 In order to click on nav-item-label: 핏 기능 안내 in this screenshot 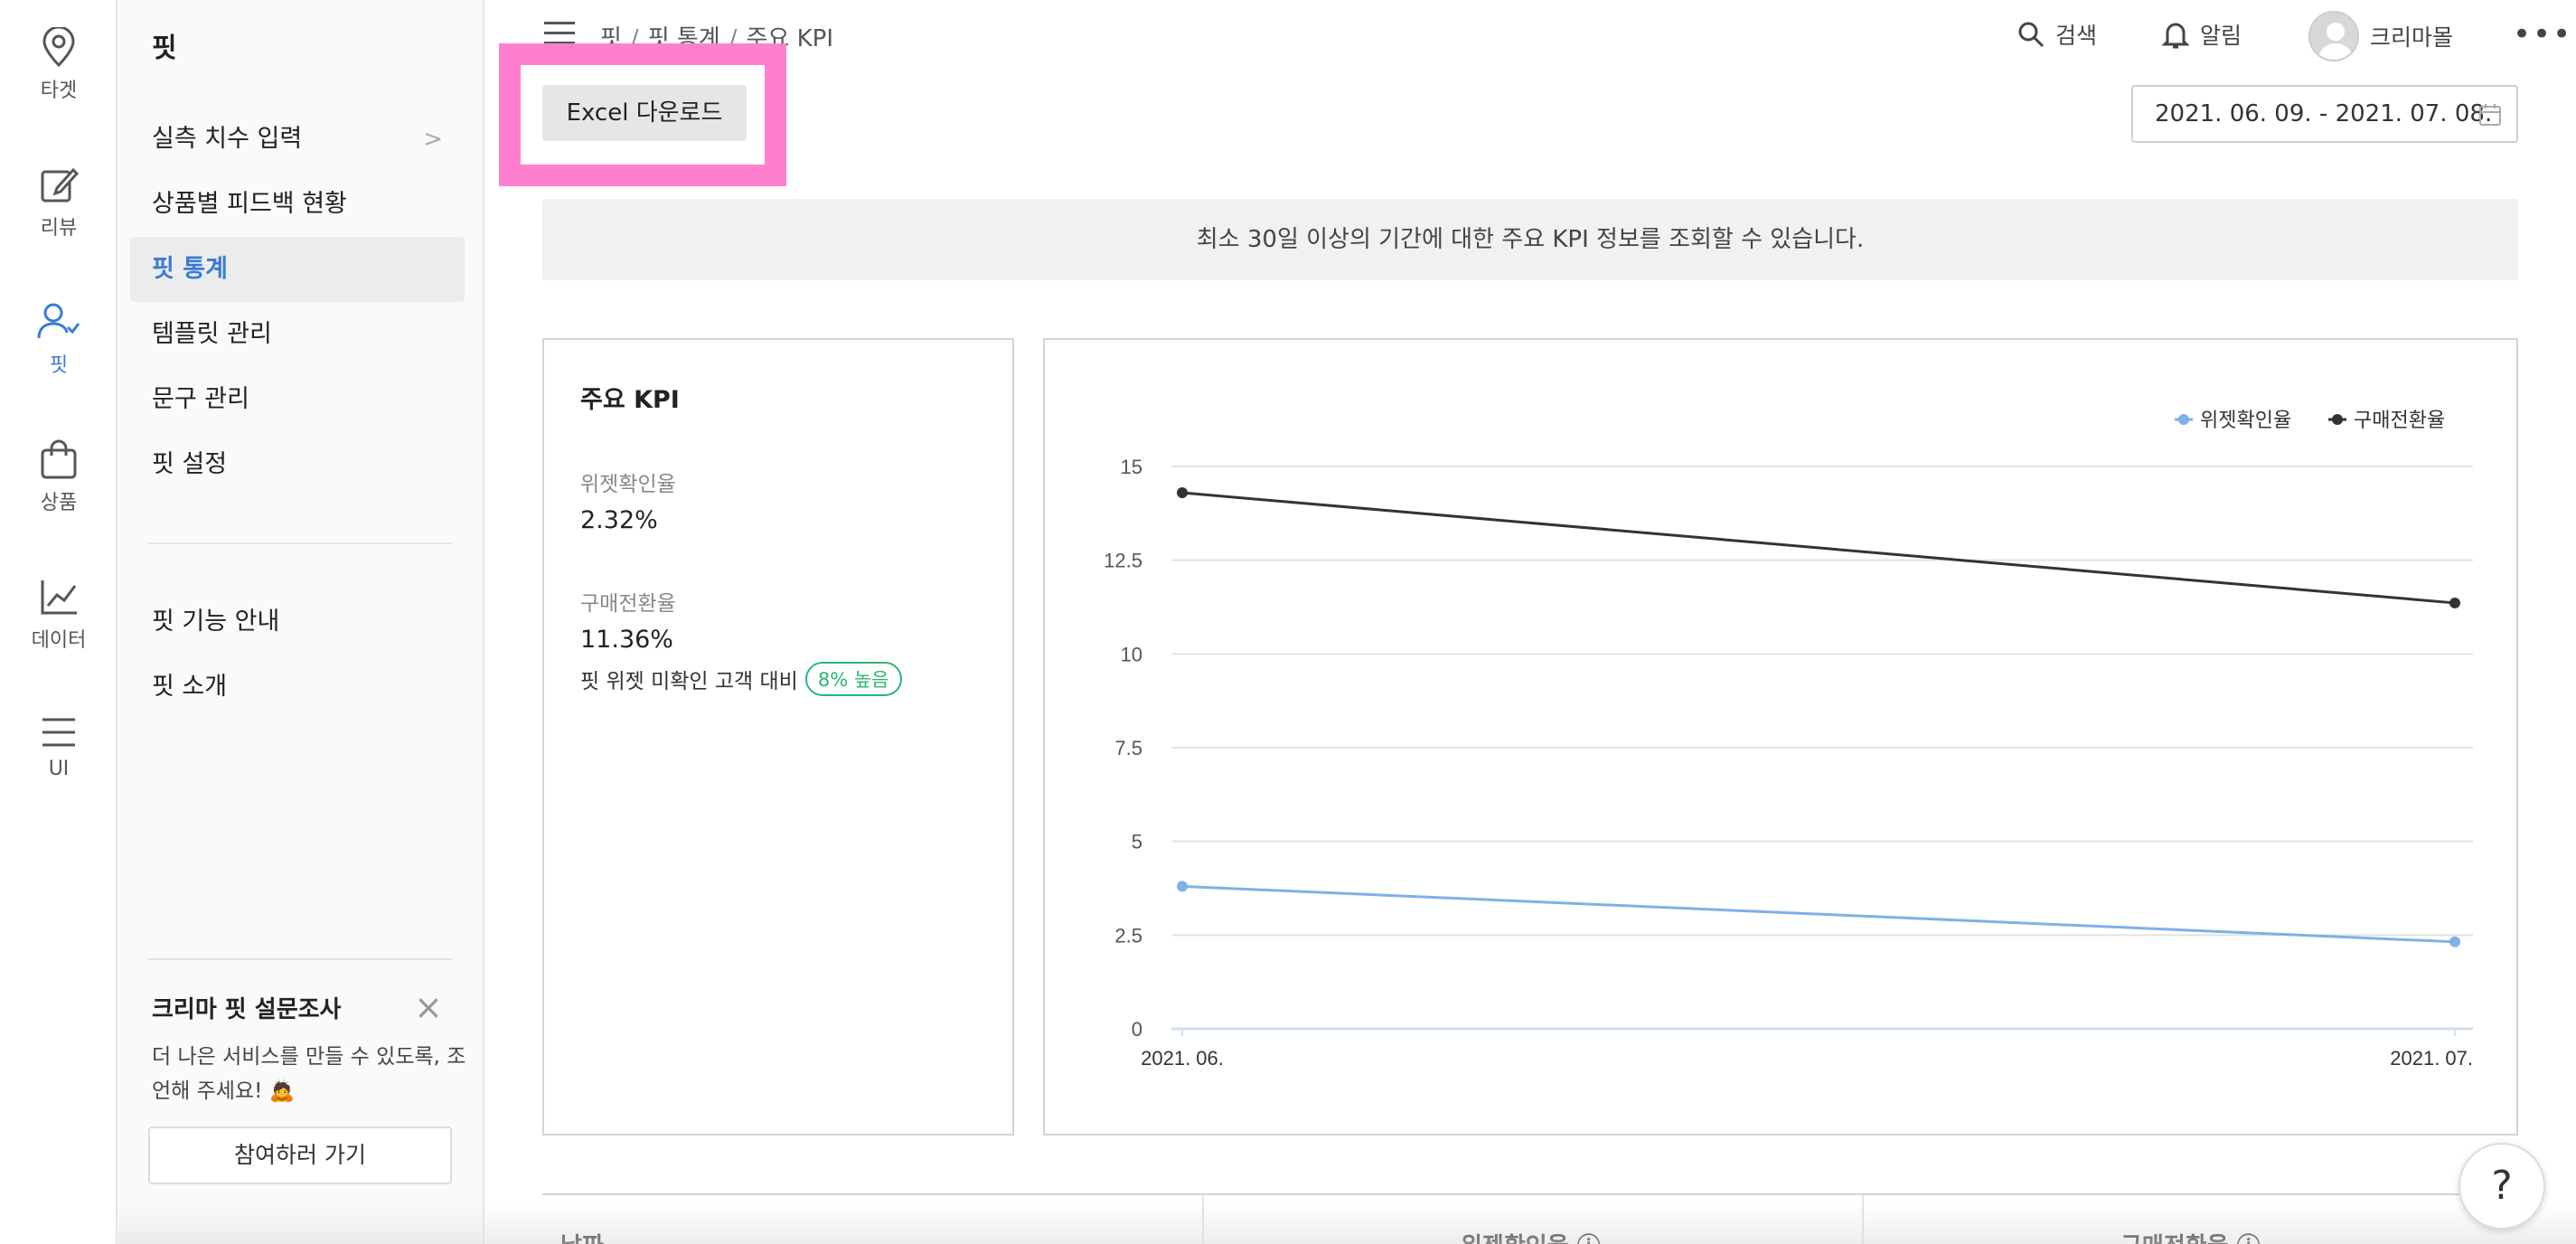, I will do `click(216, 622)`.